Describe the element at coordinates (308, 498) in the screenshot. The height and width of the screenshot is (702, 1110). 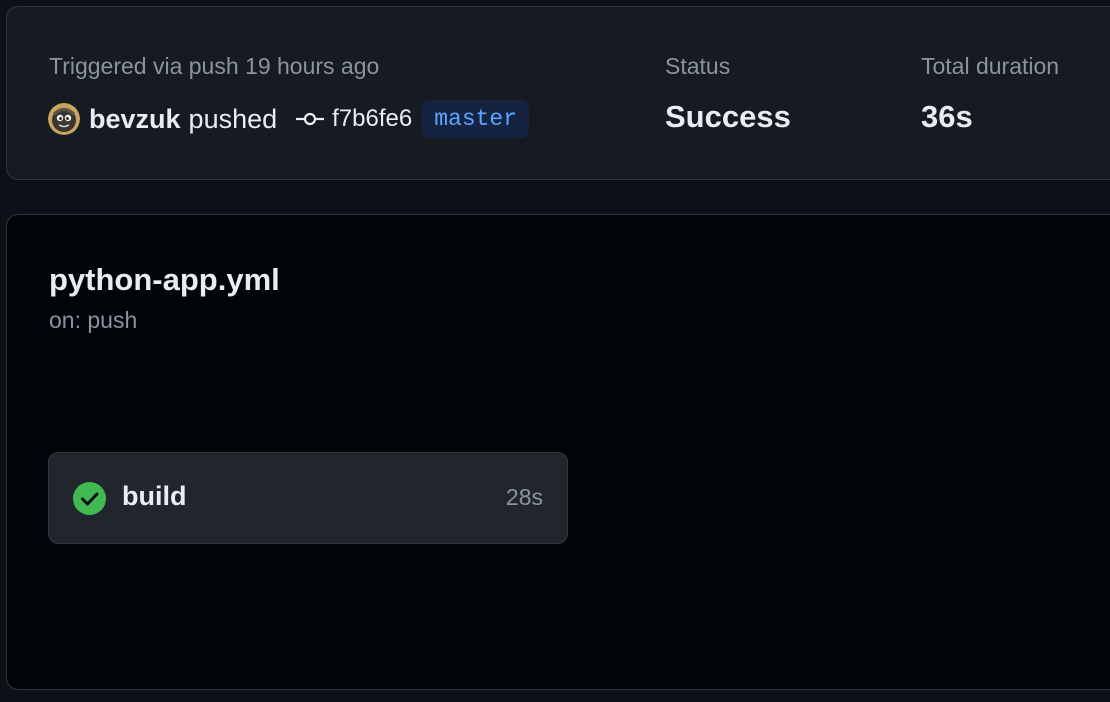
I see `job-build: build 28s` at that location.